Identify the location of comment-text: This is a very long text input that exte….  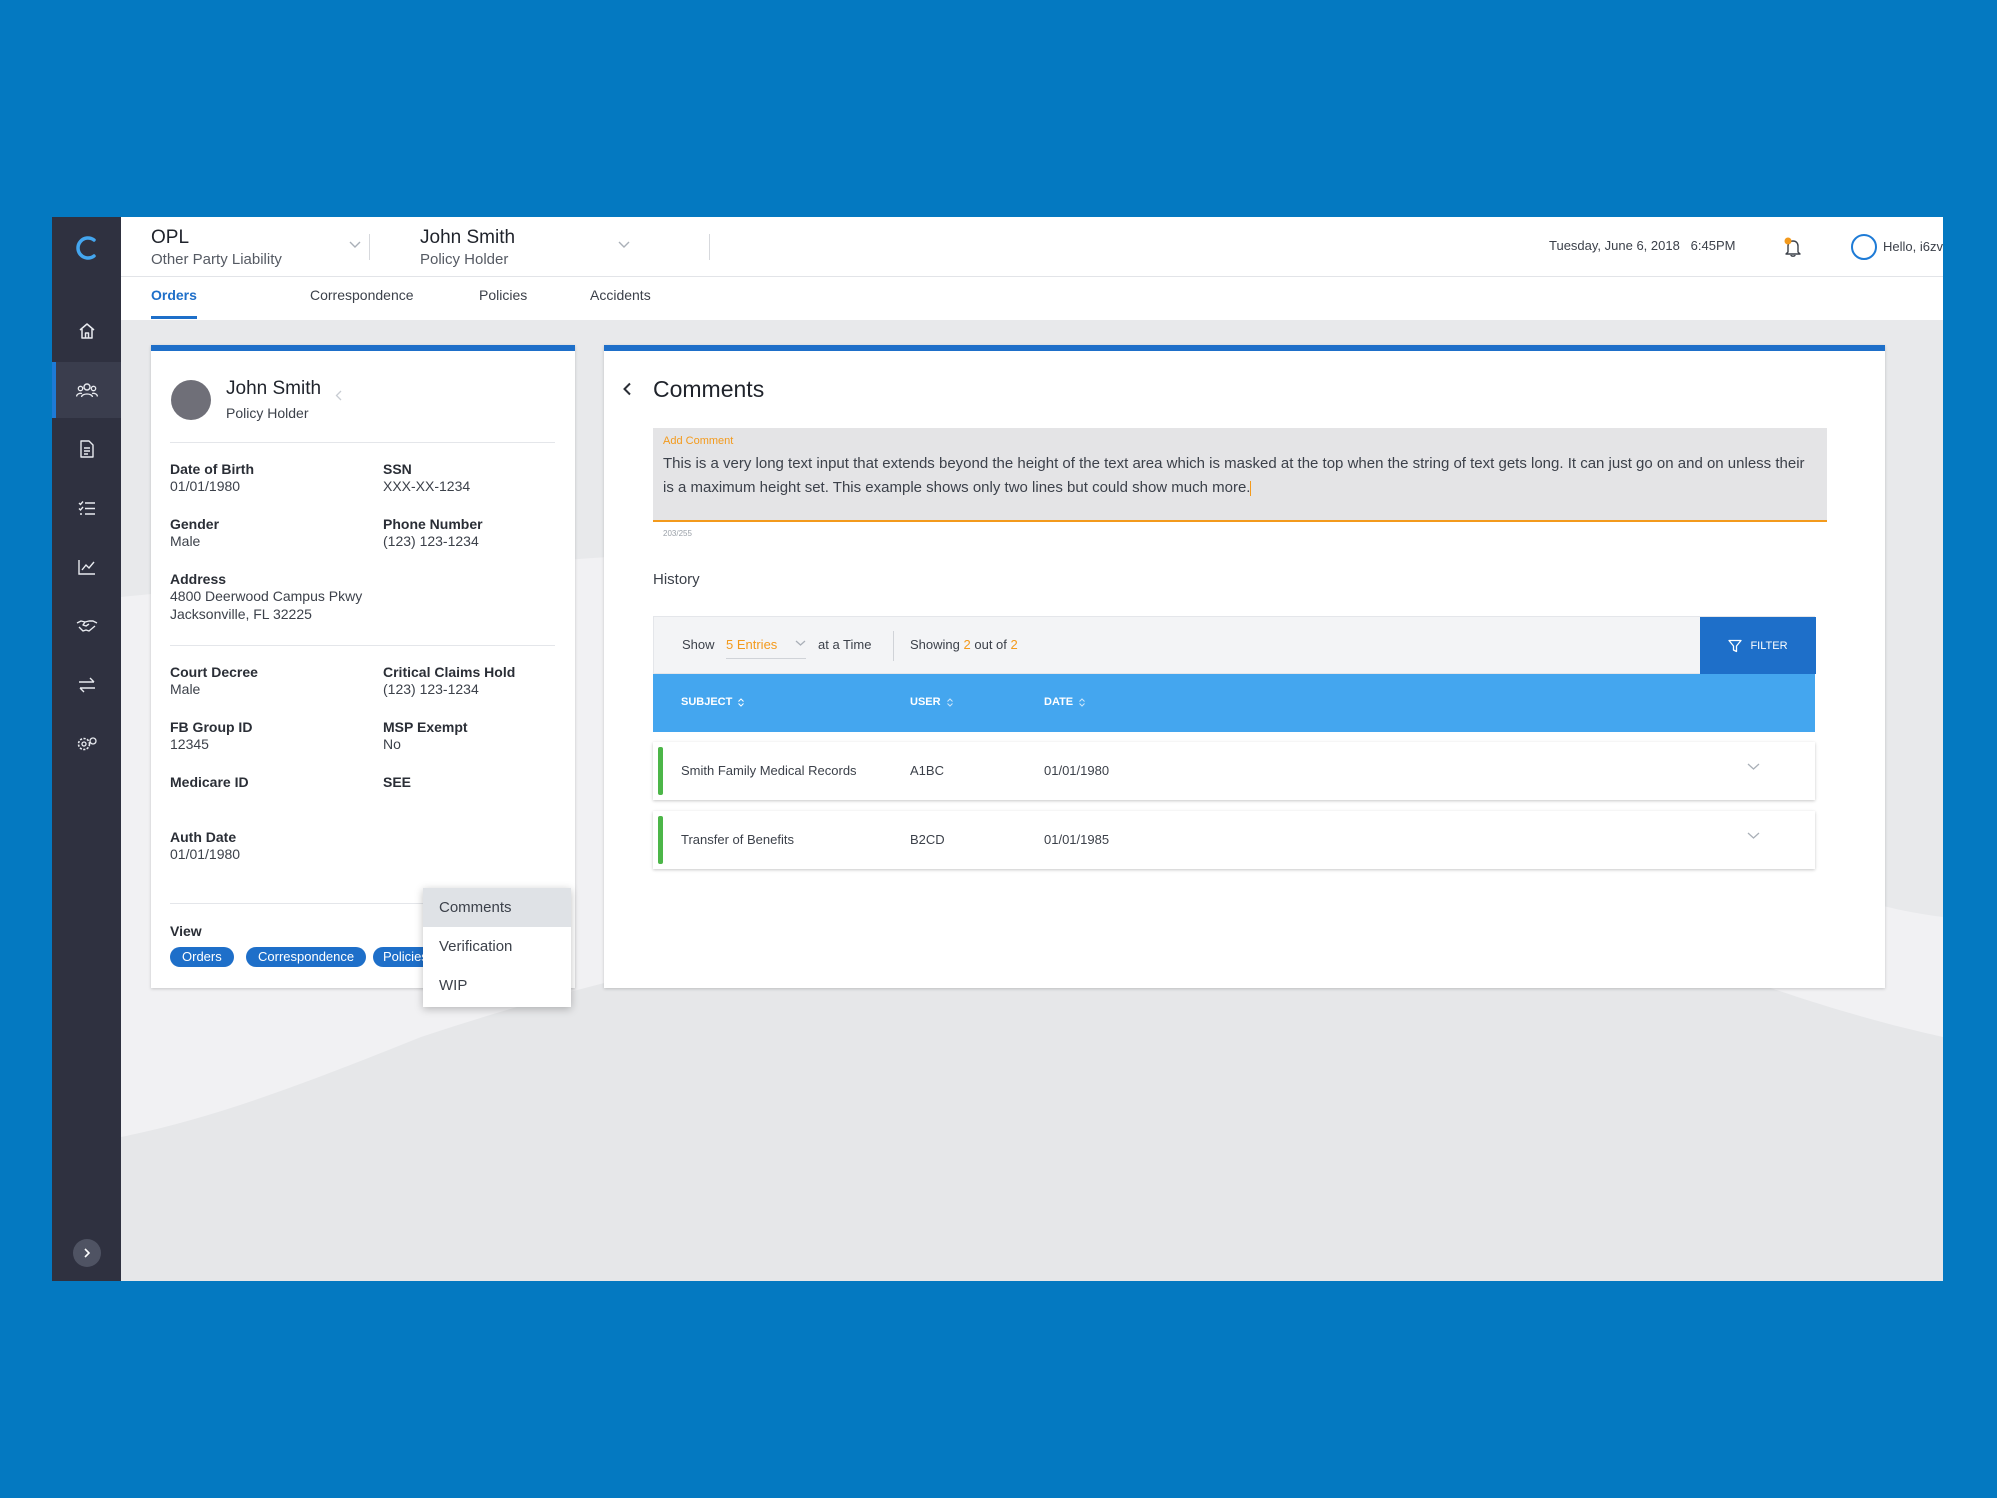
(1238, 476).